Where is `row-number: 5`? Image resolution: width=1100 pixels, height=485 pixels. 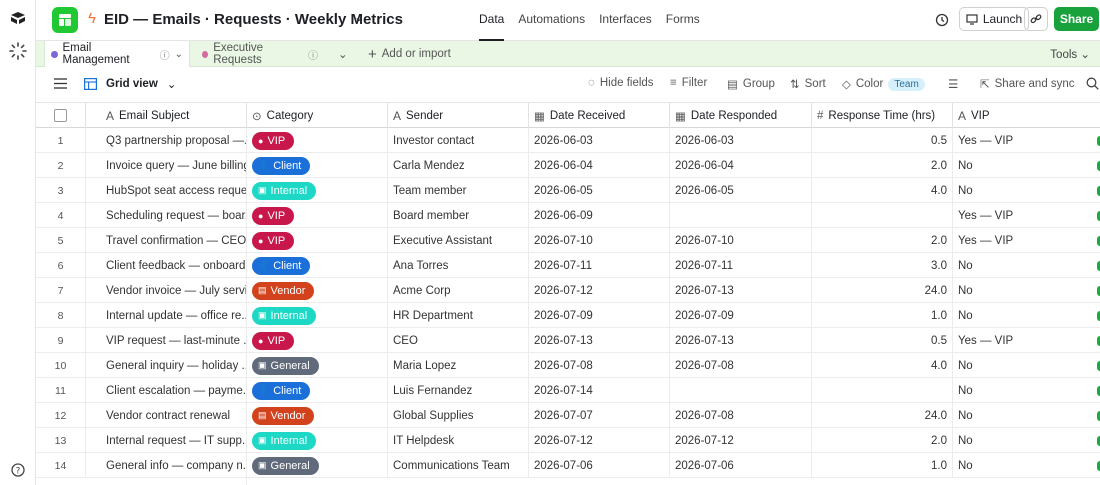
row-number: 5 is located at coordinates (61, 240).